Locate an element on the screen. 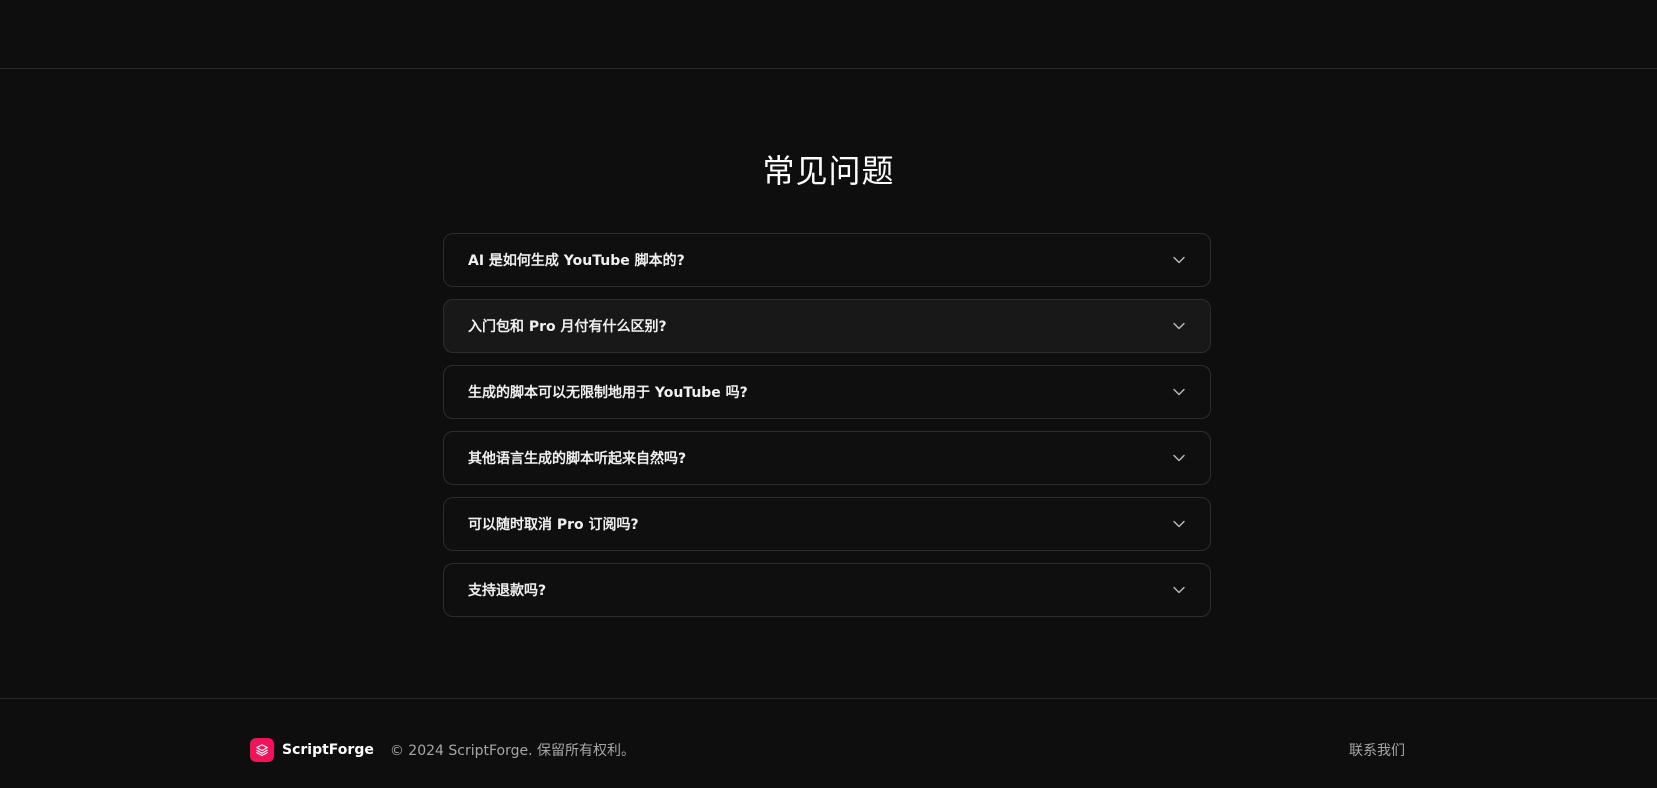 Image resolution: width=1657 pixels, height=788 pixels. faq-item-unlimited-use: 生成的脚本可以无限制地用于 YouTube 吗? is located at coordinates (827, 392).